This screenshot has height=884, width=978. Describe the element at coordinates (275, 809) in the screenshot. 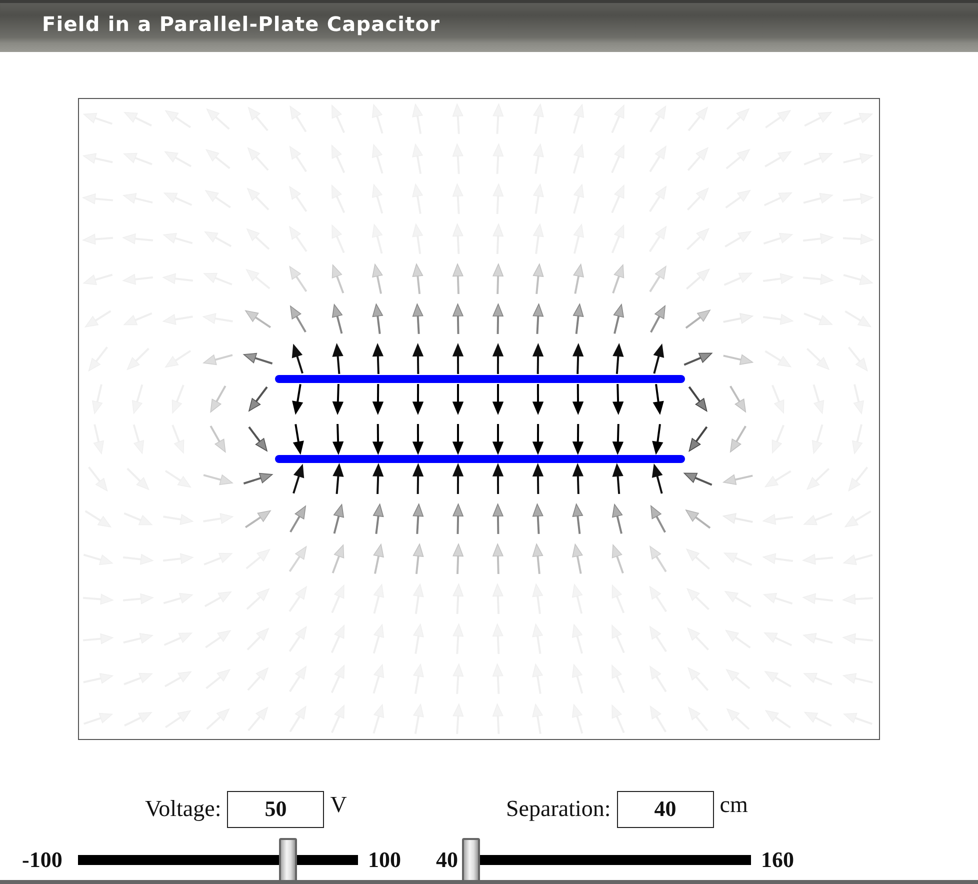

I see `voltage-field: 50` at that location.